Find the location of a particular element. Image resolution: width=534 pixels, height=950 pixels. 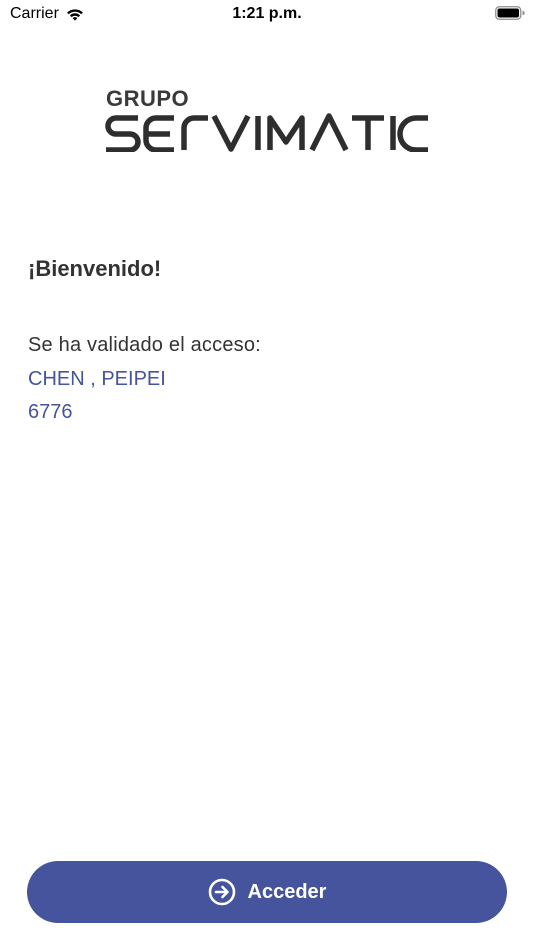

logo-grupo-text: GRUPO is located at coordinates (148, 98).